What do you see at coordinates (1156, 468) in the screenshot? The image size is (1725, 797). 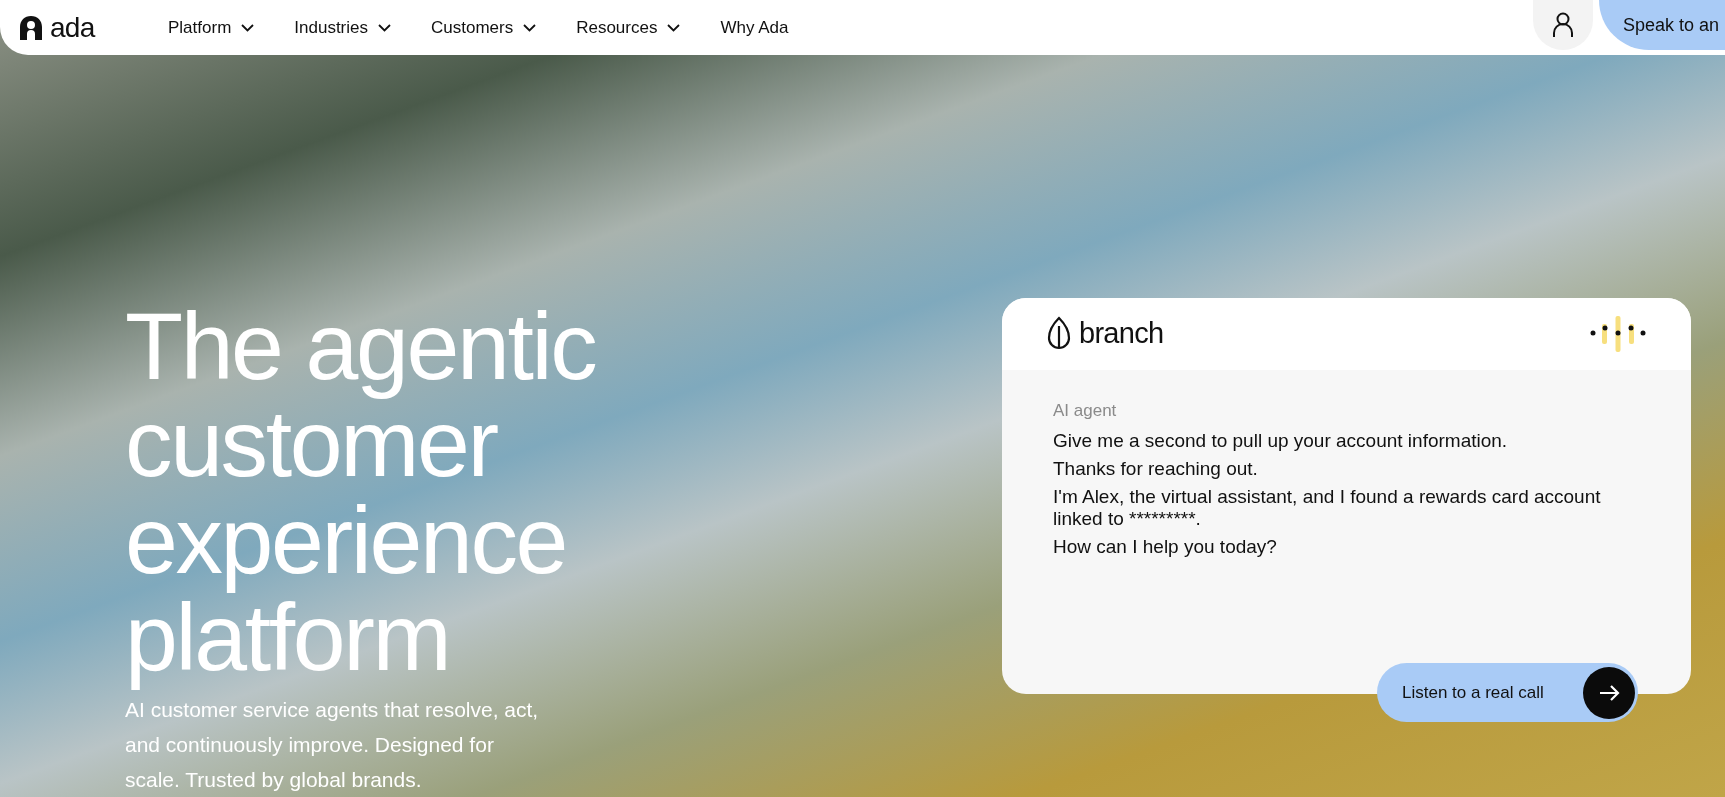 I see `chat-message: Thanks for reaching out.` at bounding box center [1156, 468].